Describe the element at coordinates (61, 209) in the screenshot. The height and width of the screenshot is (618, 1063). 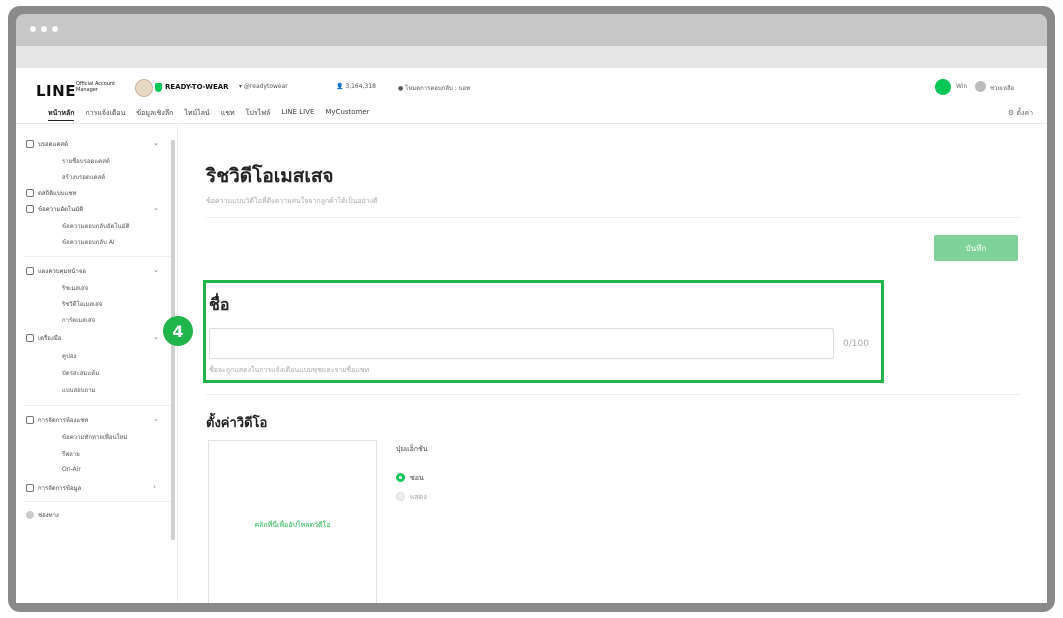
I see `sidebar-section-label: ข้อความอัตโนมัติ` at that location.